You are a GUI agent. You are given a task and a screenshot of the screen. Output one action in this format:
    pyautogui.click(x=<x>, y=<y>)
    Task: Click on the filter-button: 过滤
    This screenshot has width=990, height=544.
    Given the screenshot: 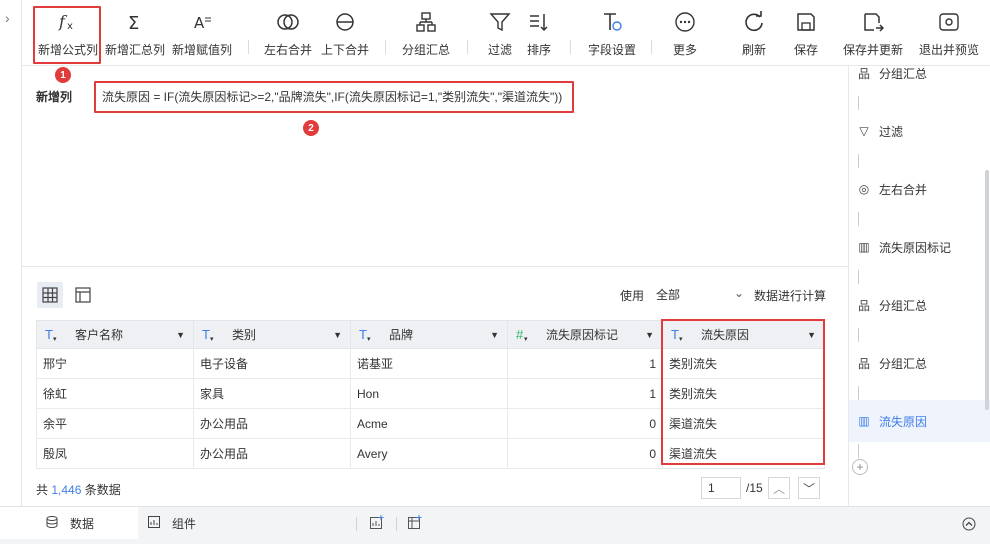 What is the action you would take?
    pyautogui.click(x=500, y=34)
    